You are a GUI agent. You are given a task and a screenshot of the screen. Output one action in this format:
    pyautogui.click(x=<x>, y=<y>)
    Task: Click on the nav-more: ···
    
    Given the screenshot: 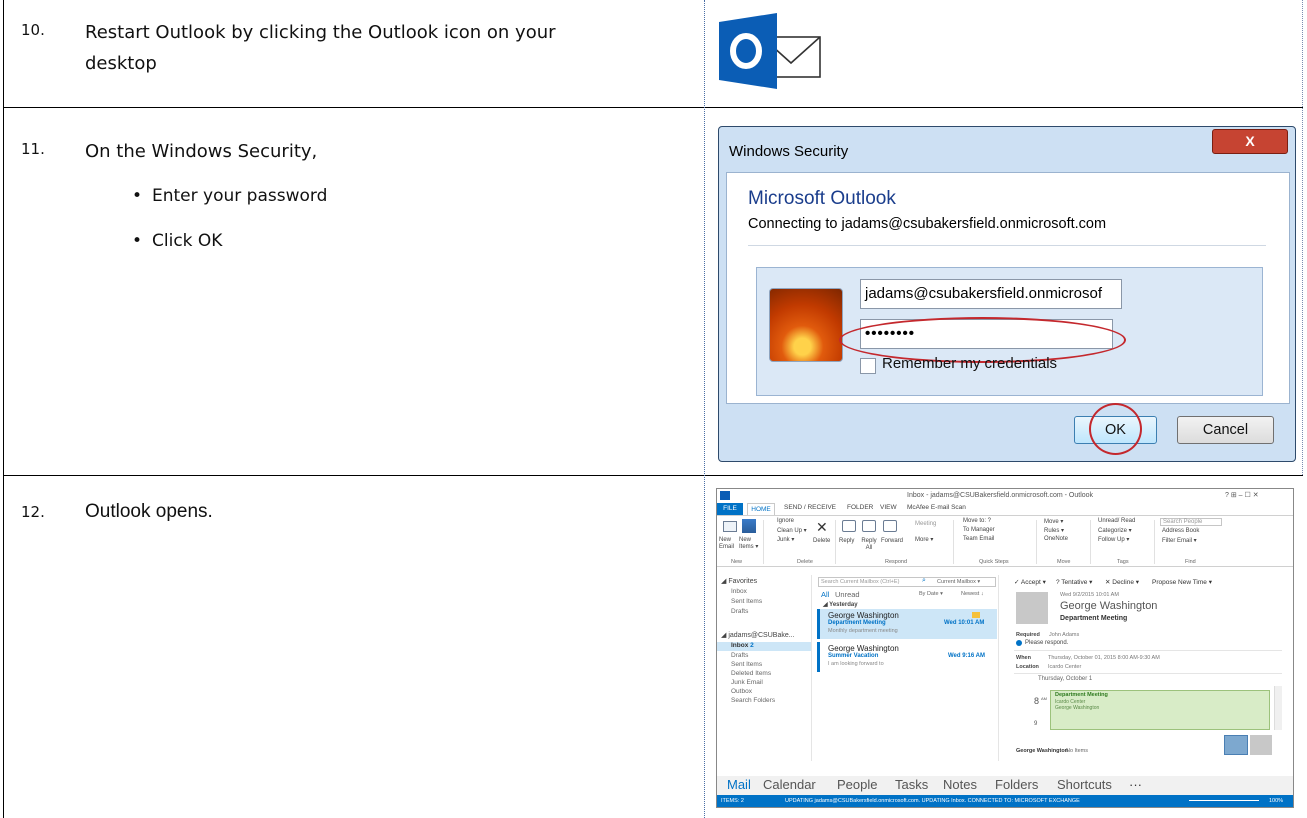 What is the action you would take?
    pyautogui.click(x=1135, y=784)
    